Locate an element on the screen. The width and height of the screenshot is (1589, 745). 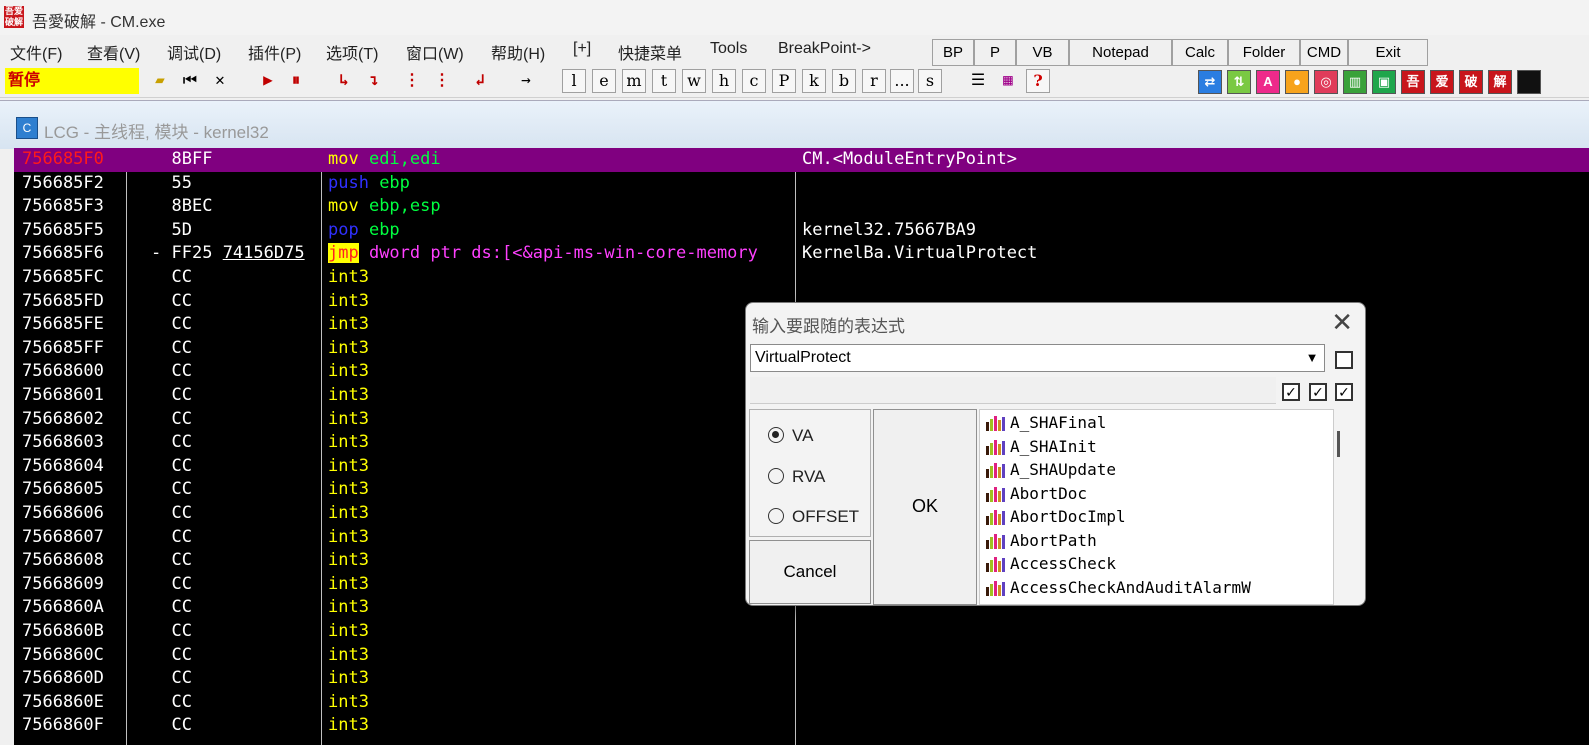
api-list-item: A_SHAInit is located at coordinates (1041, 447).